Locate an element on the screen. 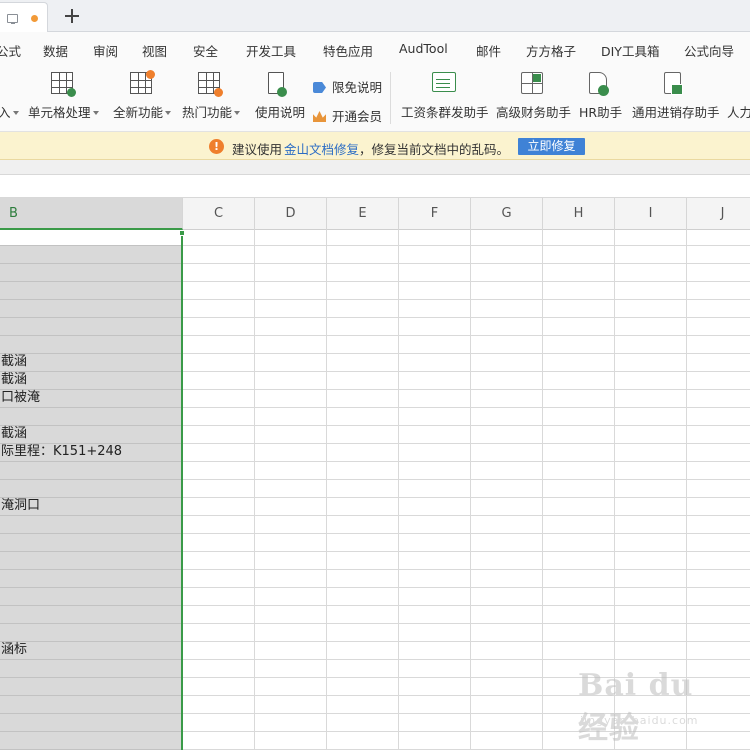 Image resolution: width=750 pixels, height=750 pixels. inventory-doc-icon is located at coordinates (673, 83).